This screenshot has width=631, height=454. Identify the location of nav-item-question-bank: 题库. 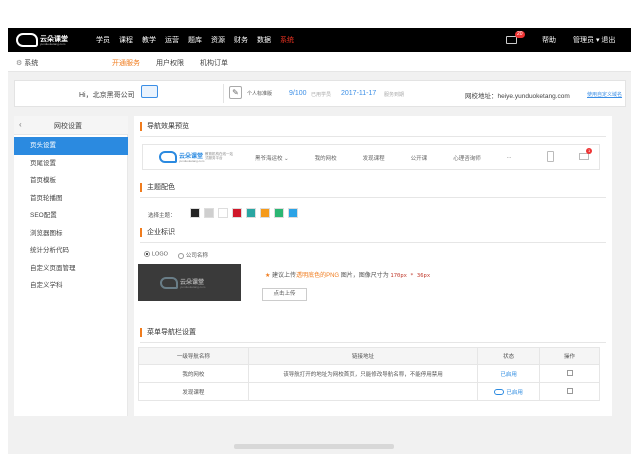
(195, 40).